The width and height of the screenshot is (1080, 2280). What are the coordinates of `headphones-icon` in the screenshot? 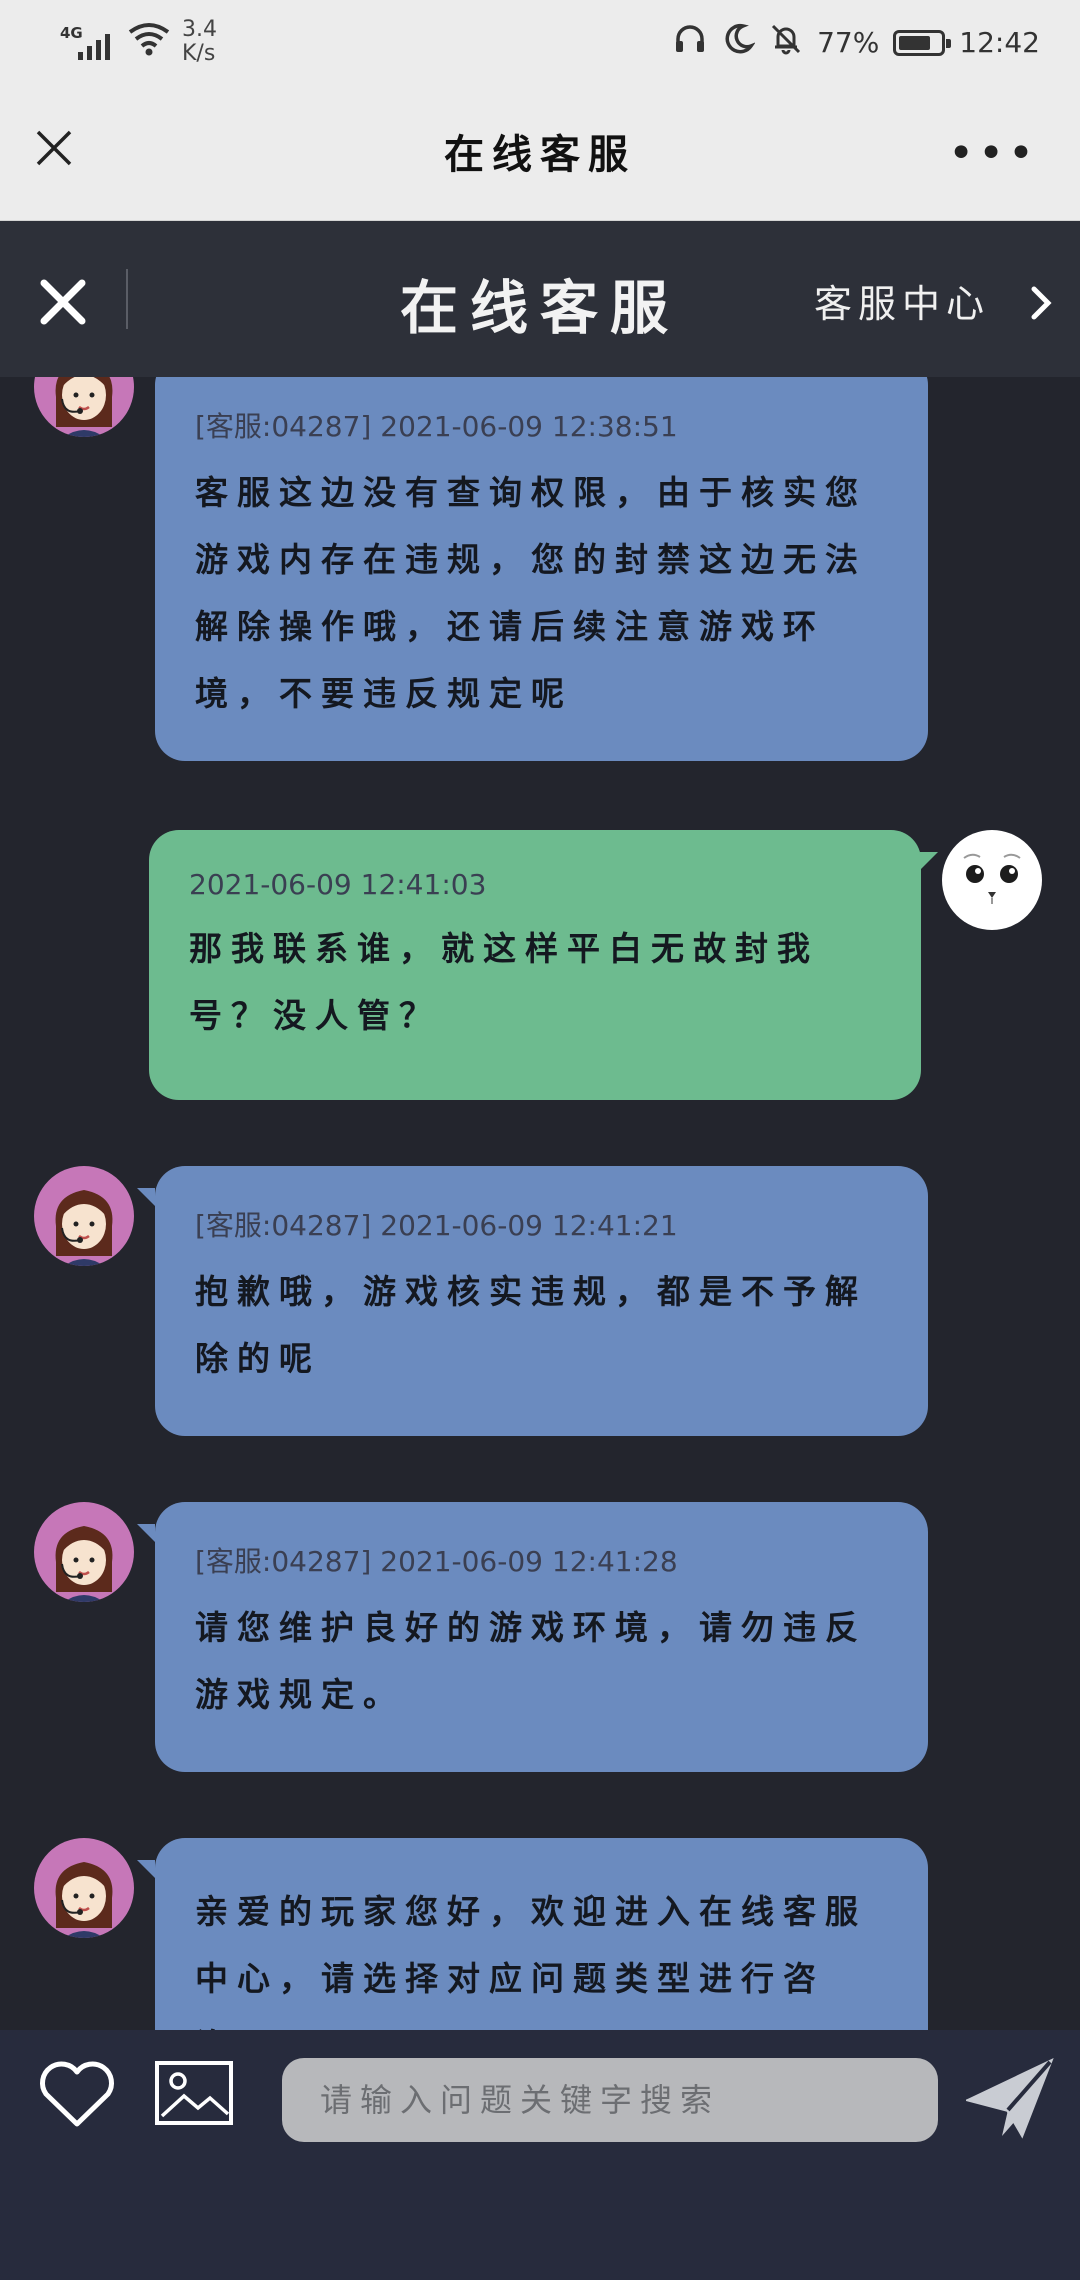 It's located at (690, 42).